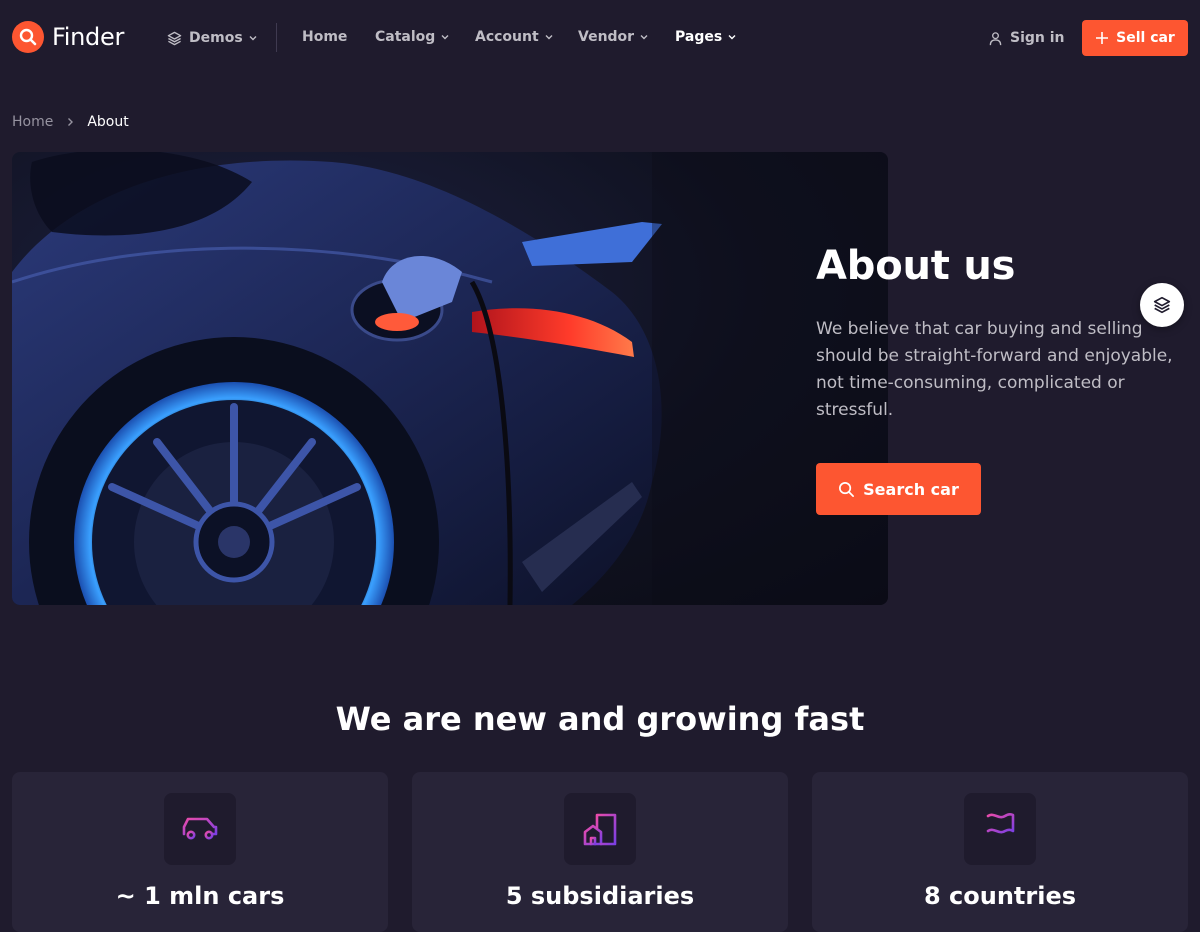 This screenshot has height=932, width=1200. I want to click on sell-car-button: Sell car, so click(1135, 38).